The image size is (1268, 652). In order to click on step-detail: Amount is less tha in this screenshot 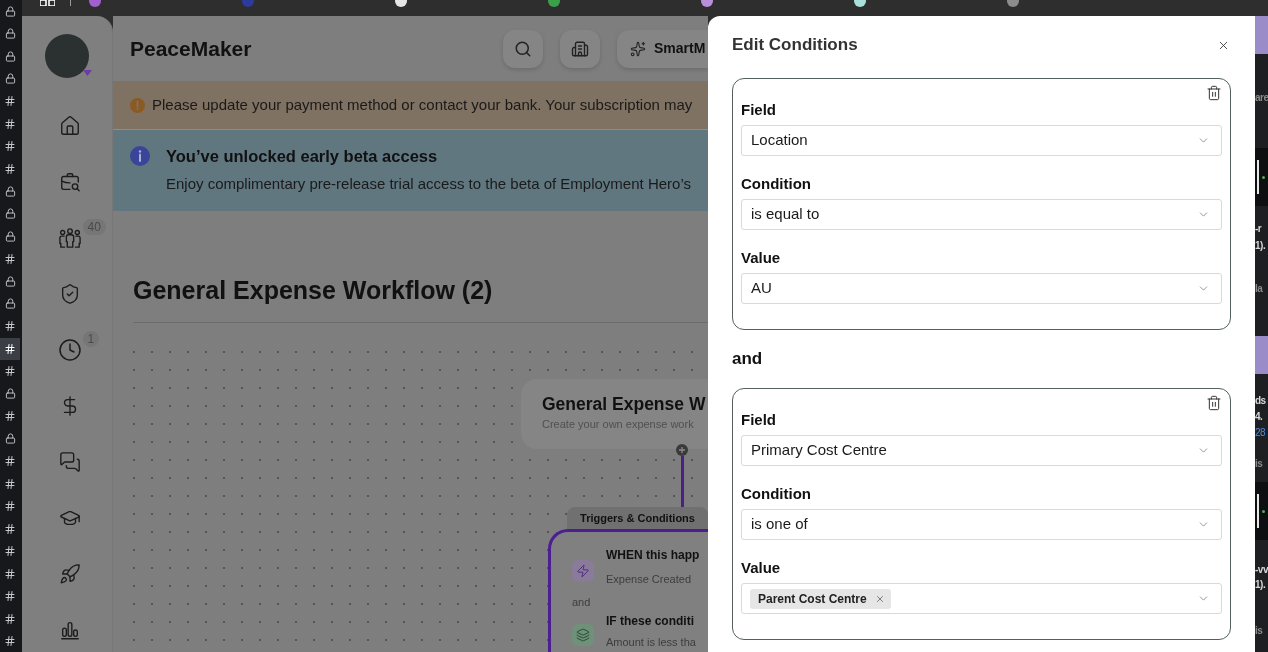, I will do `click(651, 642)`.